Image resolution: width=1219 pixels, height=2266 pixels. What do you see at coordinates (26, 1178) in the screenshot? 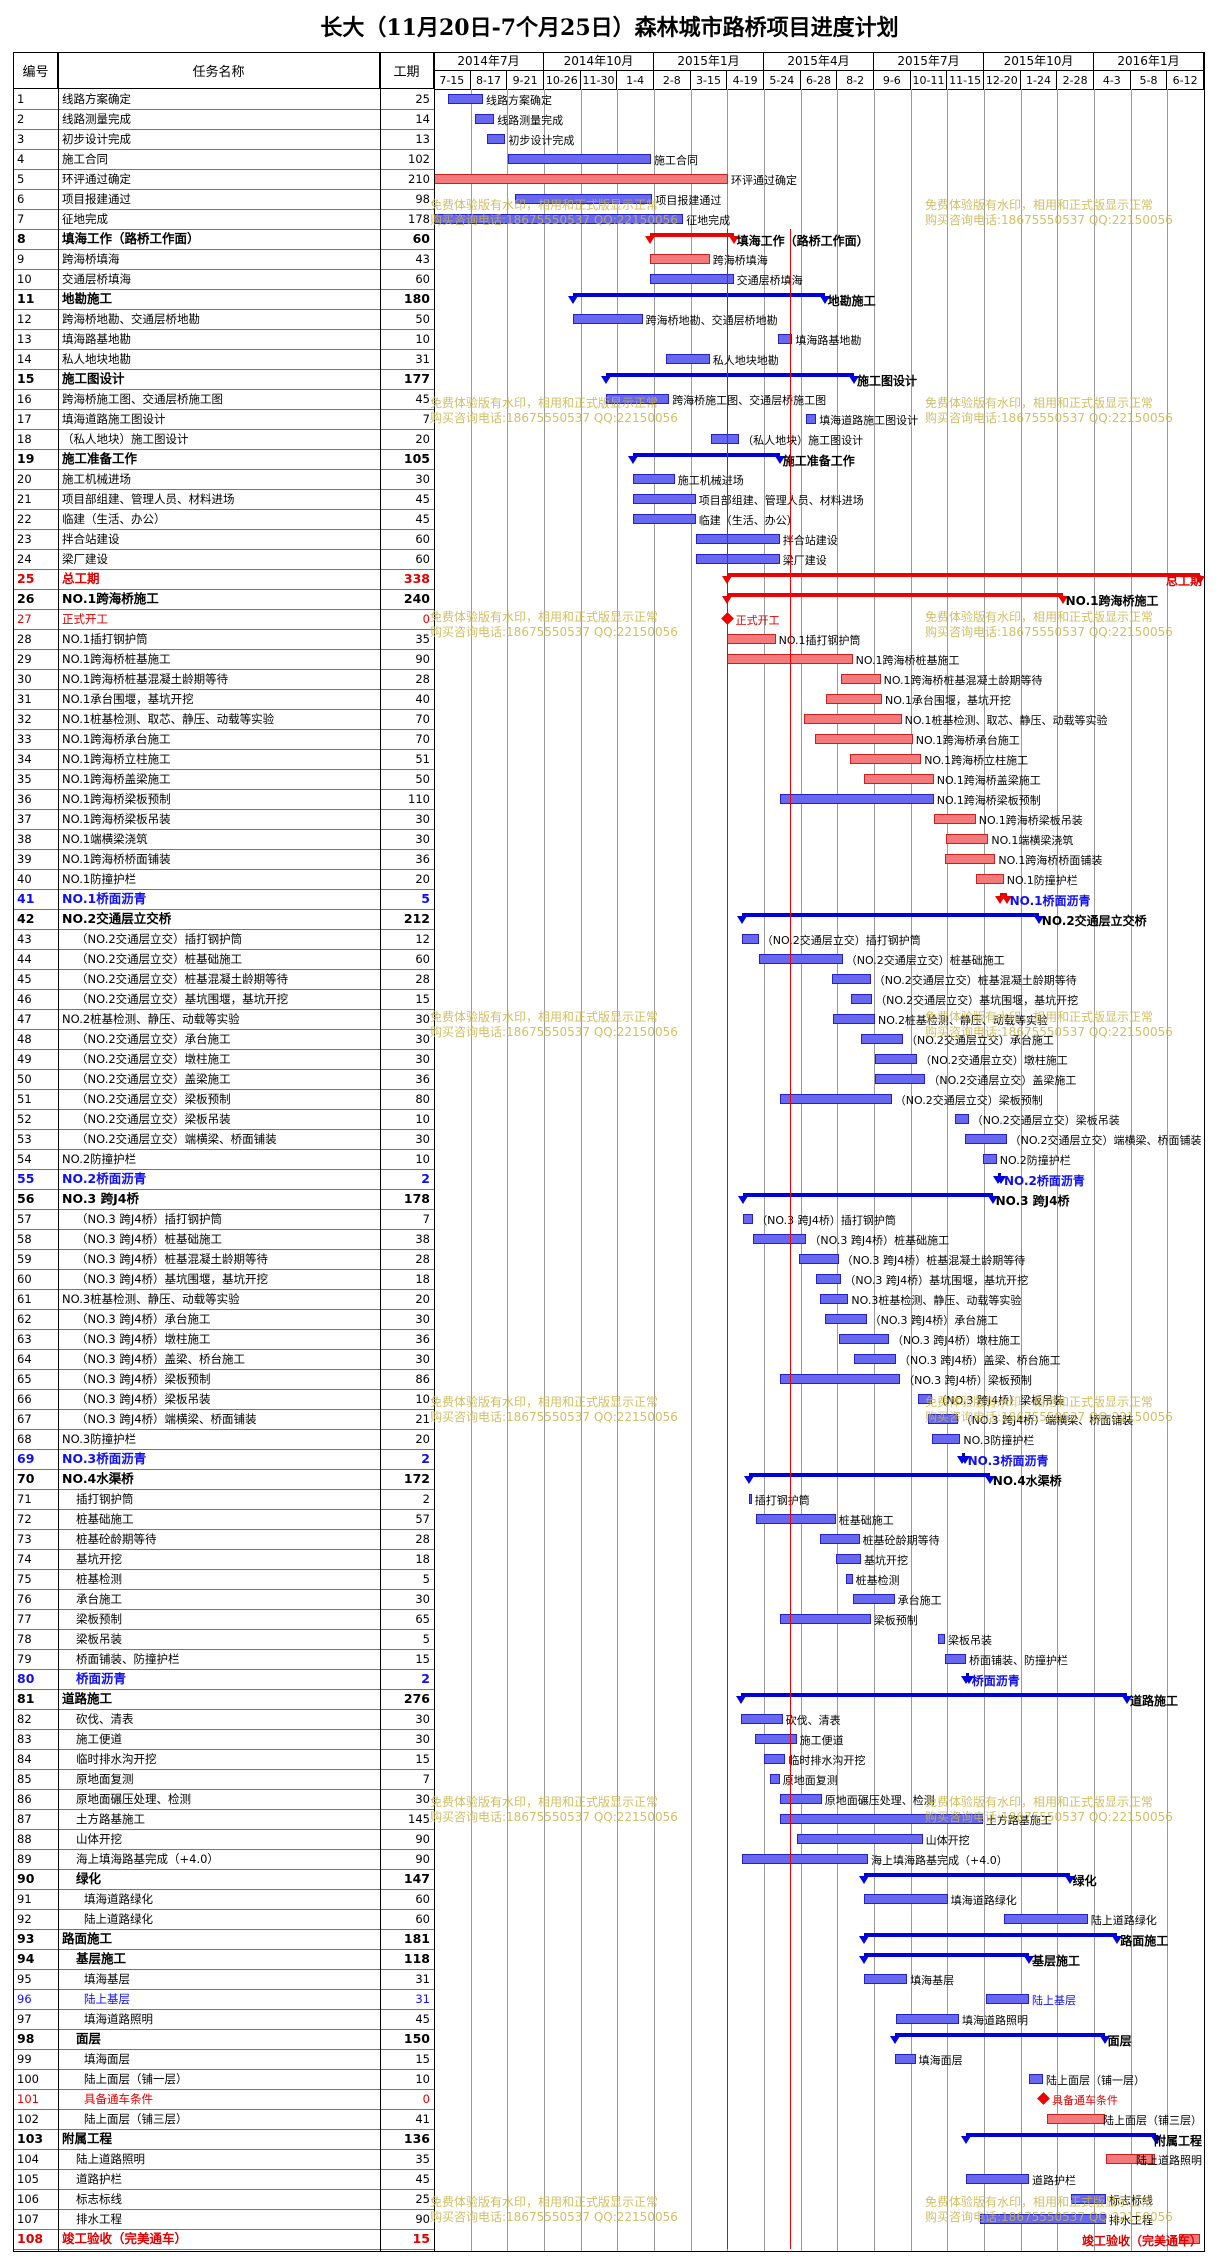
I see `task-number: 55` at bounding box center [26, 1178].